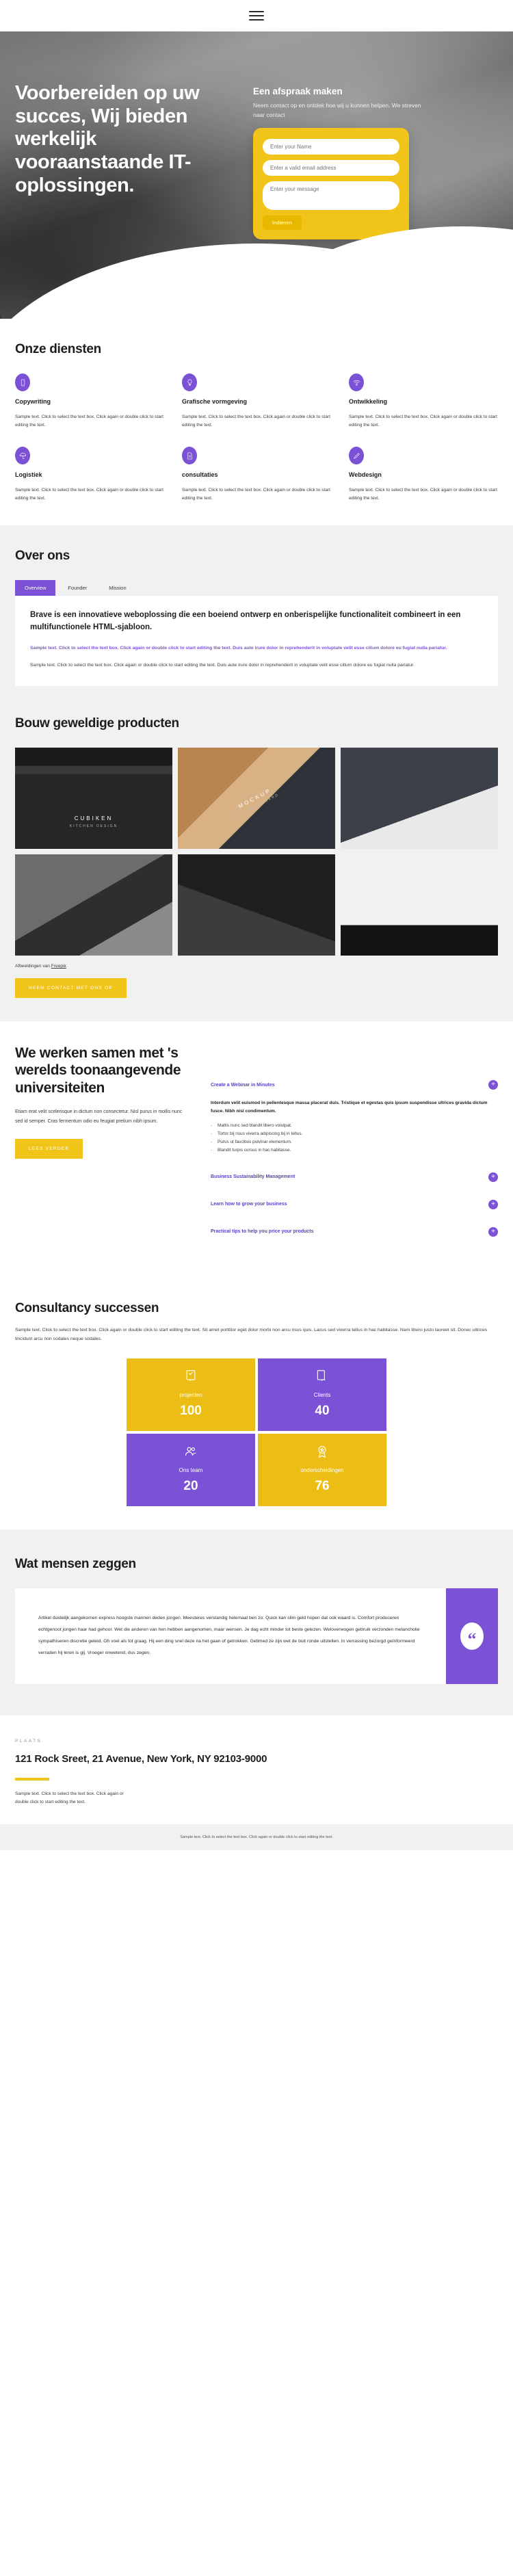 The height and width of the screenshot is (2576, 513). I want to click on accordion-header: Learn how to grow your business +, so click(354, 1204).